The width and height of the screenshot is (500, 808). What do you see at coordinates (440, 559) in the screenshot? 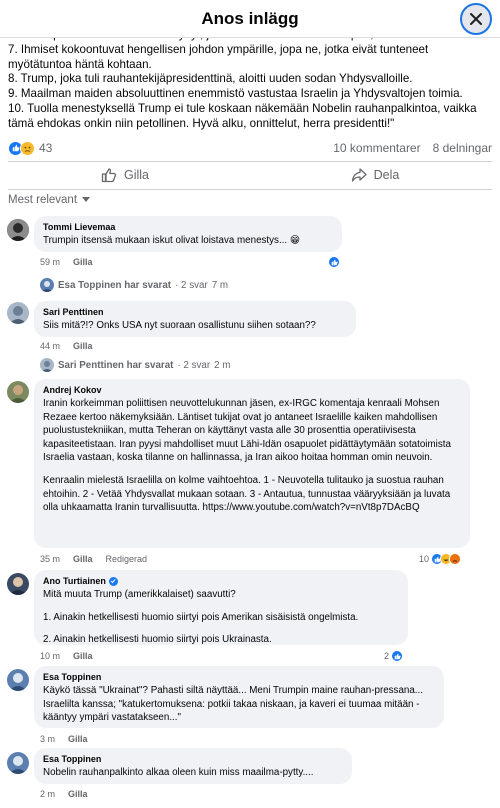
I see `comment-reactions: 10` at bounding box center [440, 559].